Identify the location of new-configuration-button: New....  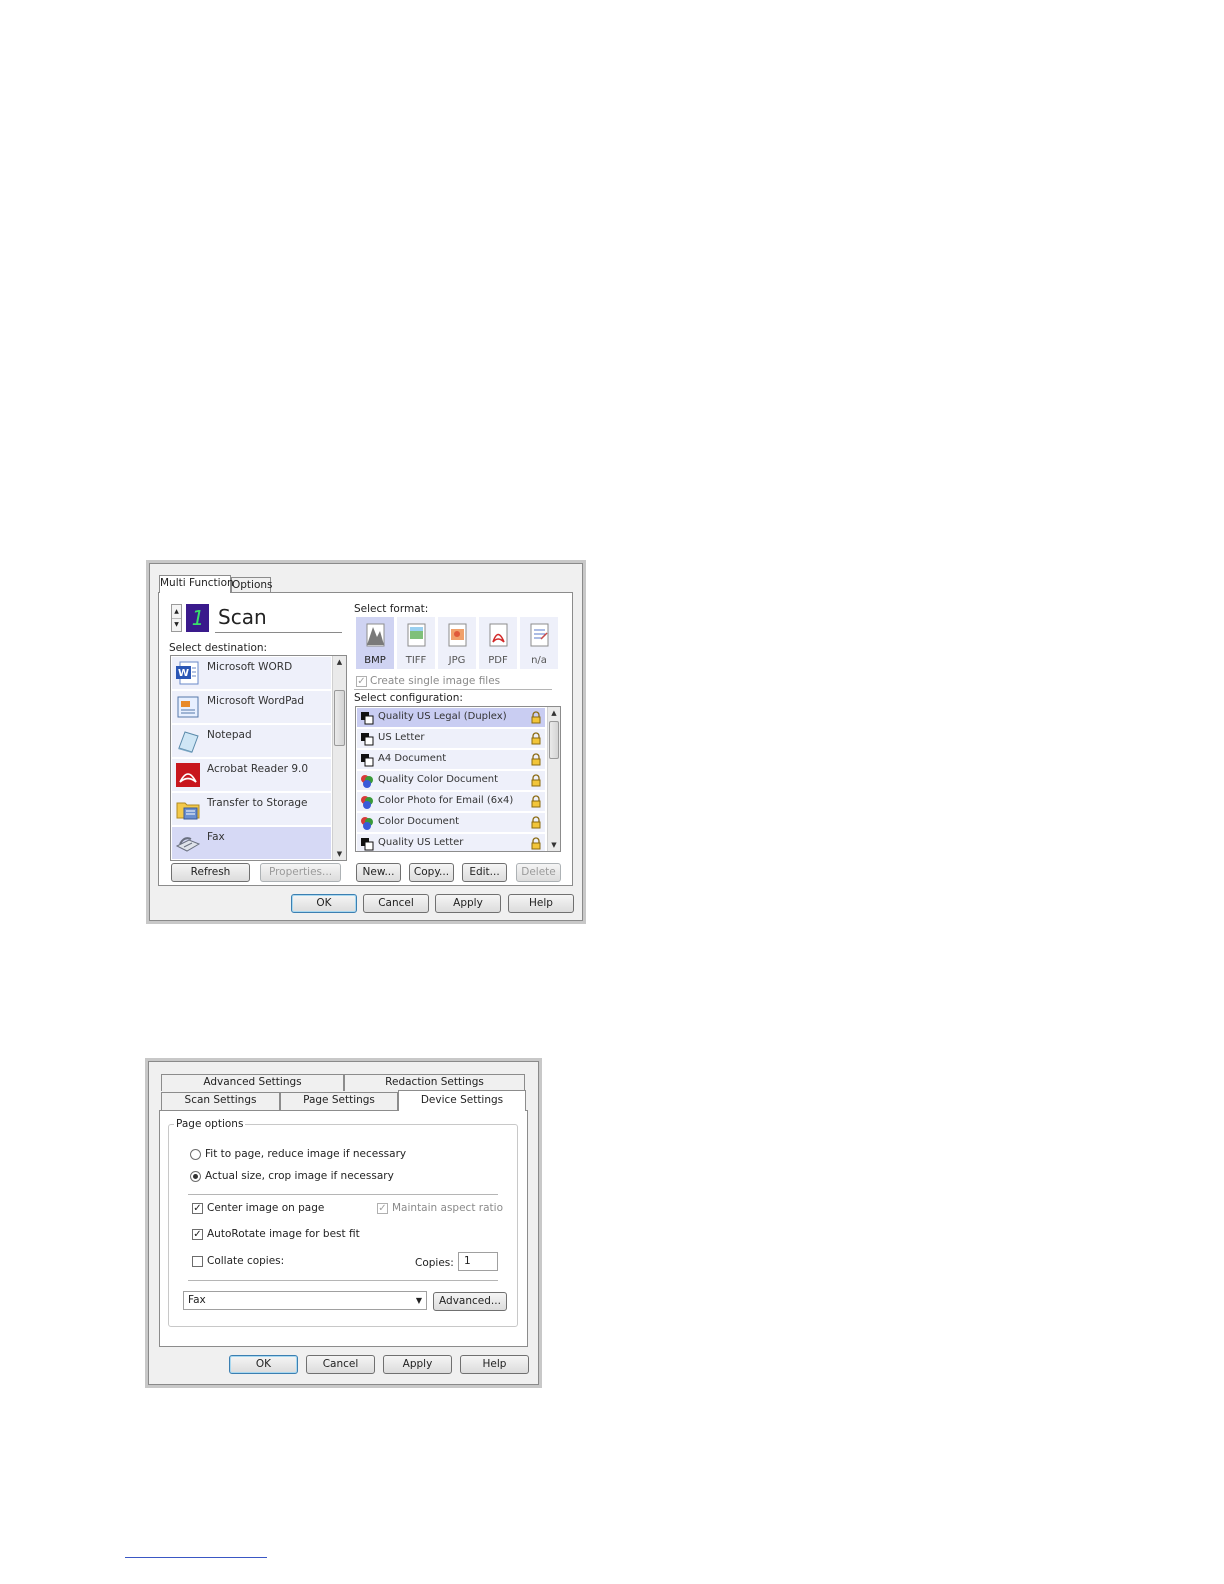
(378, 872).